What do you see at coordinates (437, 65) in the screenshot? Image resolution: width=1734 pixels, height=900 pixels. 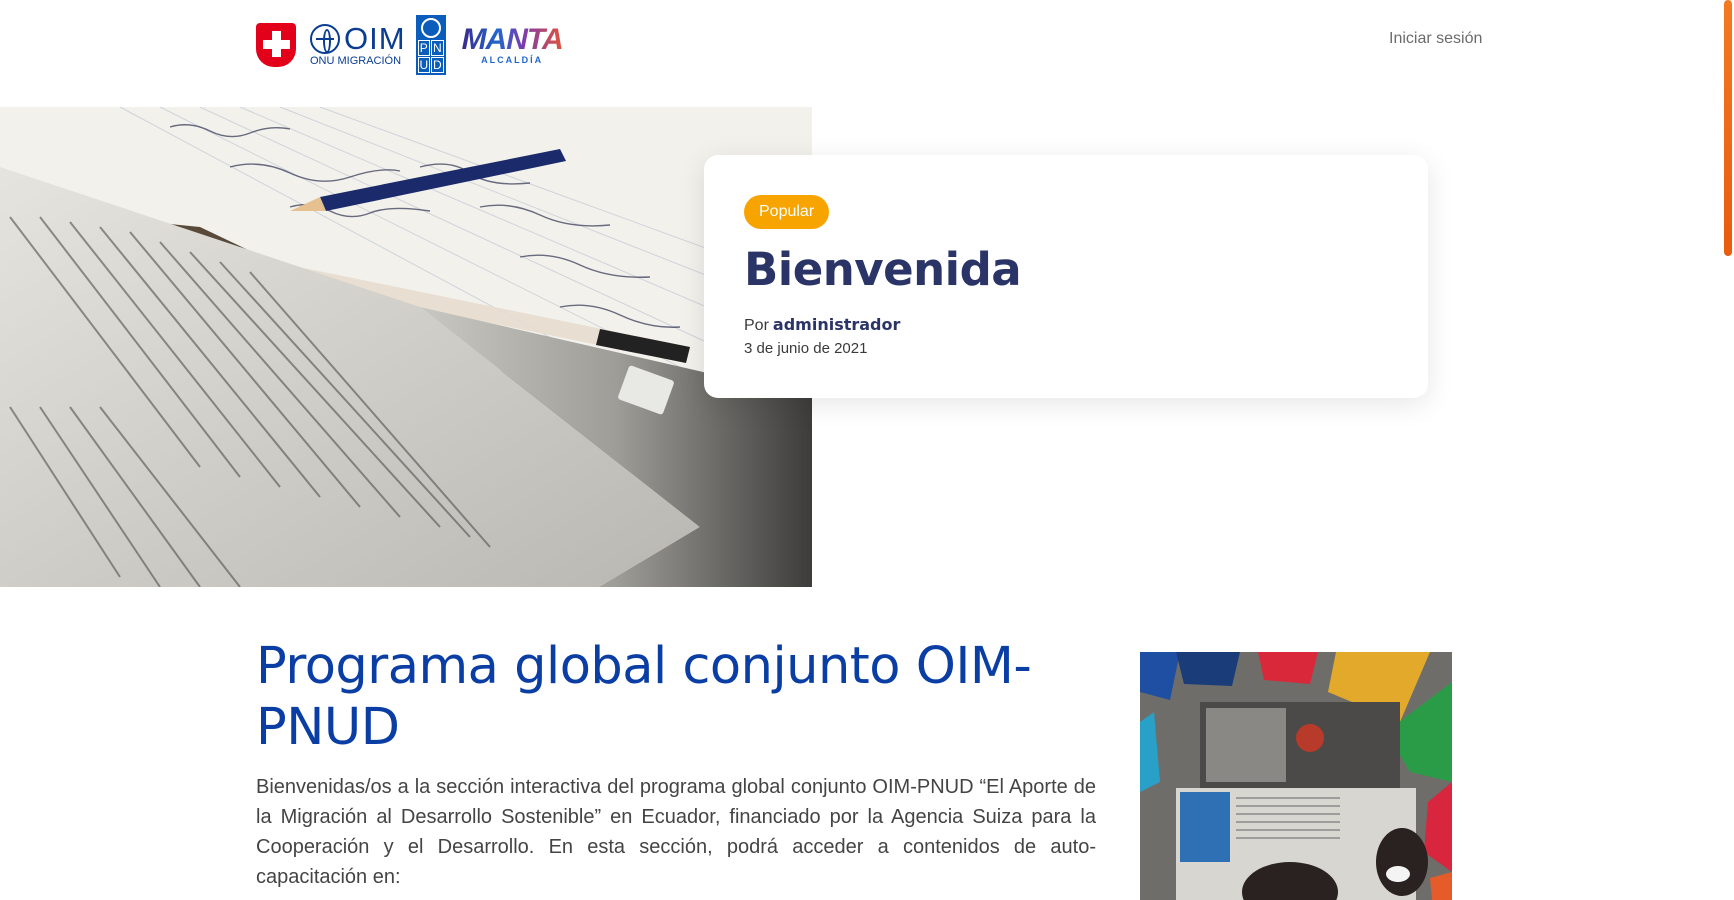 I see `pnud-letter: D` at bounding box center [437, 65].